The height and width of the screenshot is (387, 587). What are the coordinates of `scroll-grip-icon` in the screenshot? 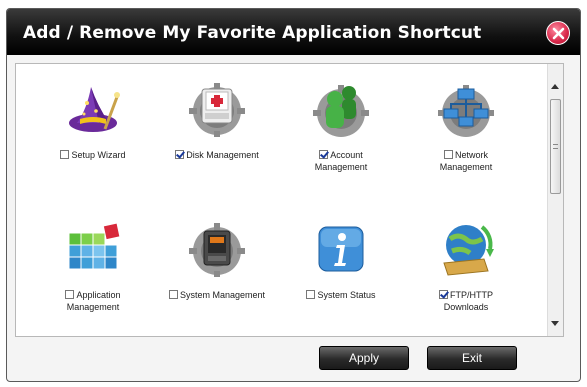 It's located at (555, 146).